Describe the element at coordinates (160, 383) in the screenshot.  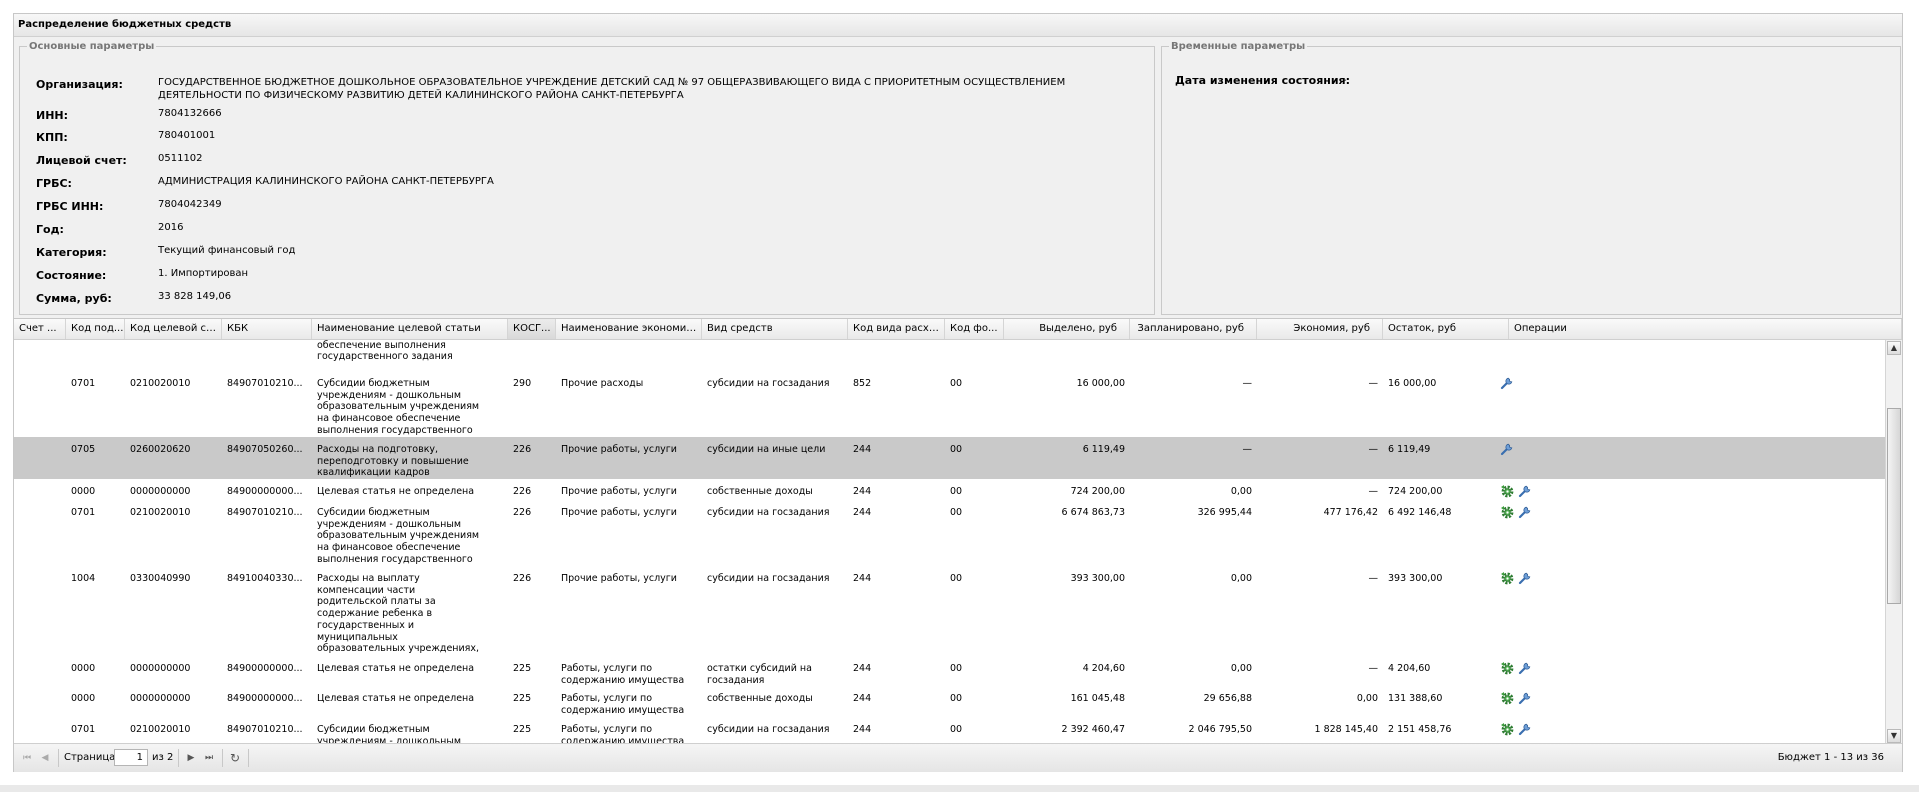
I see `table-cell: 0210020010` at that location.